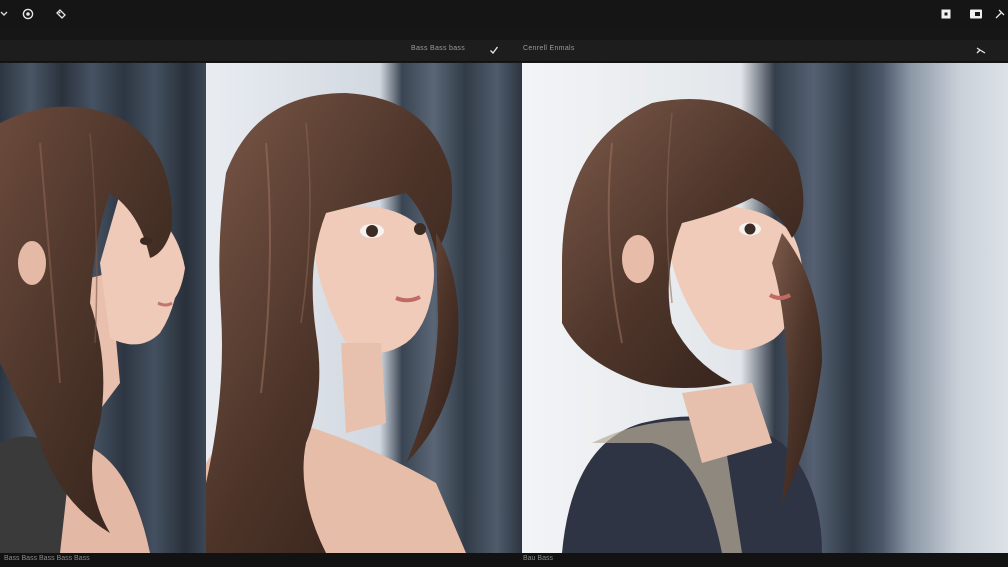  Describe the element at coordinates (504, 14) in the screenshot. I see `top-toolbar` at that location.